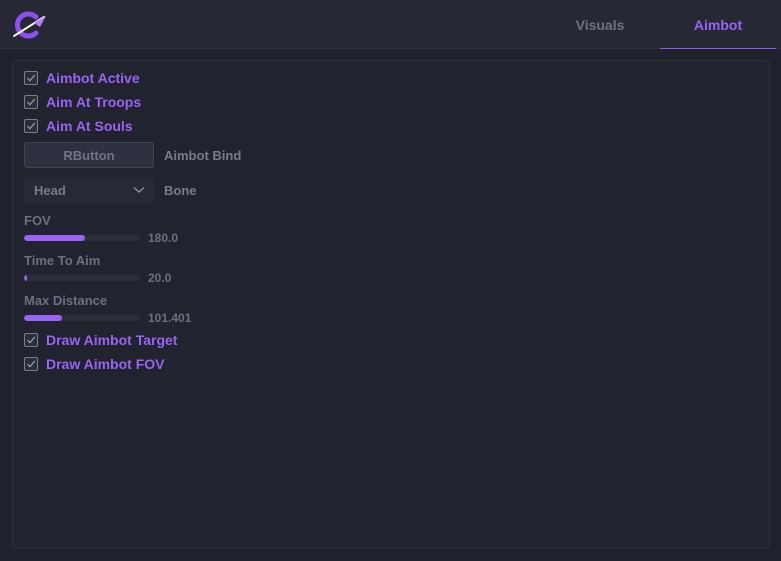 This screenshot has width=781, height=561. Describe the element at coordinates (37, 220) in the screenshot. I see `fov-label: FOV` at that location.